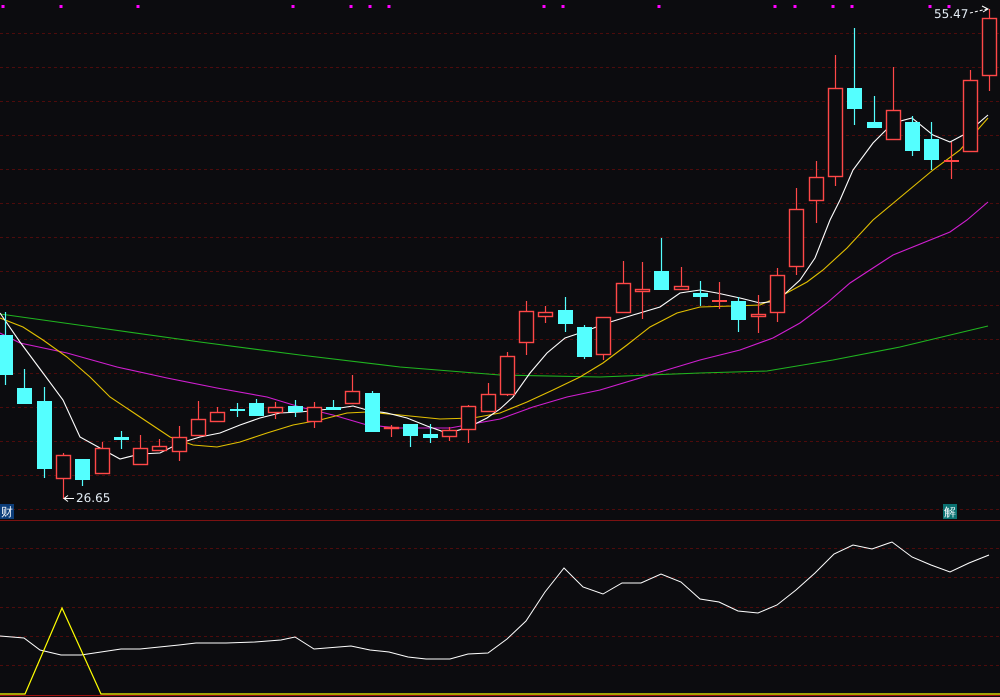  What do you see at coordinates (950, 511) in the screenshot?
I see `explain-tag: 解` at bounding box center [950, 511].